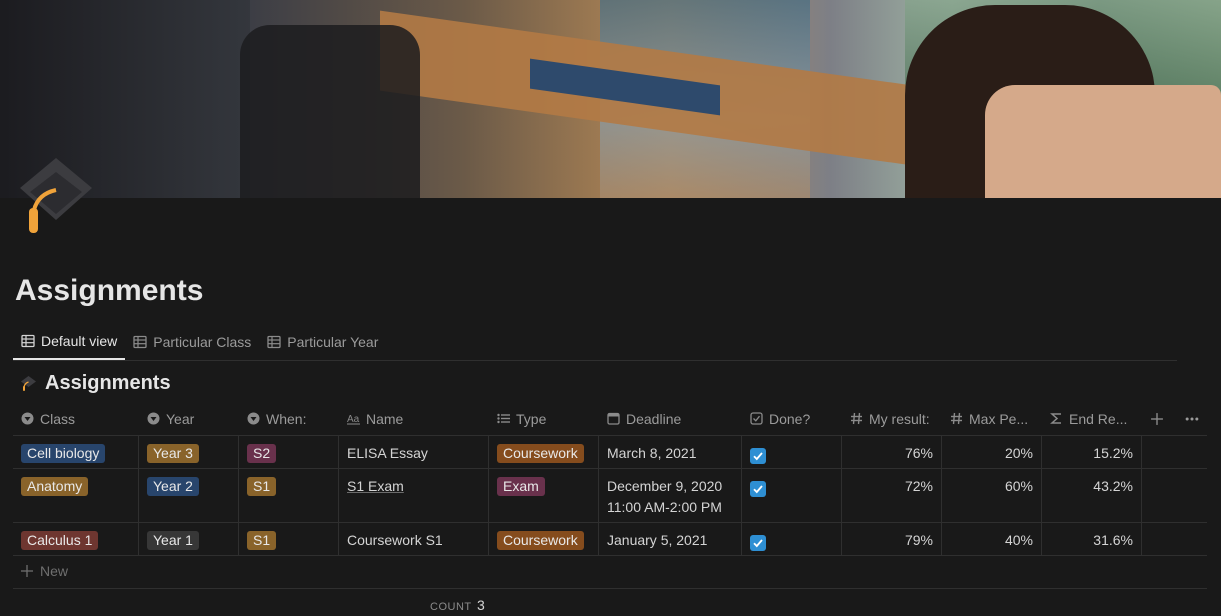  I want to click on calendar-icon, so click(613, 418).